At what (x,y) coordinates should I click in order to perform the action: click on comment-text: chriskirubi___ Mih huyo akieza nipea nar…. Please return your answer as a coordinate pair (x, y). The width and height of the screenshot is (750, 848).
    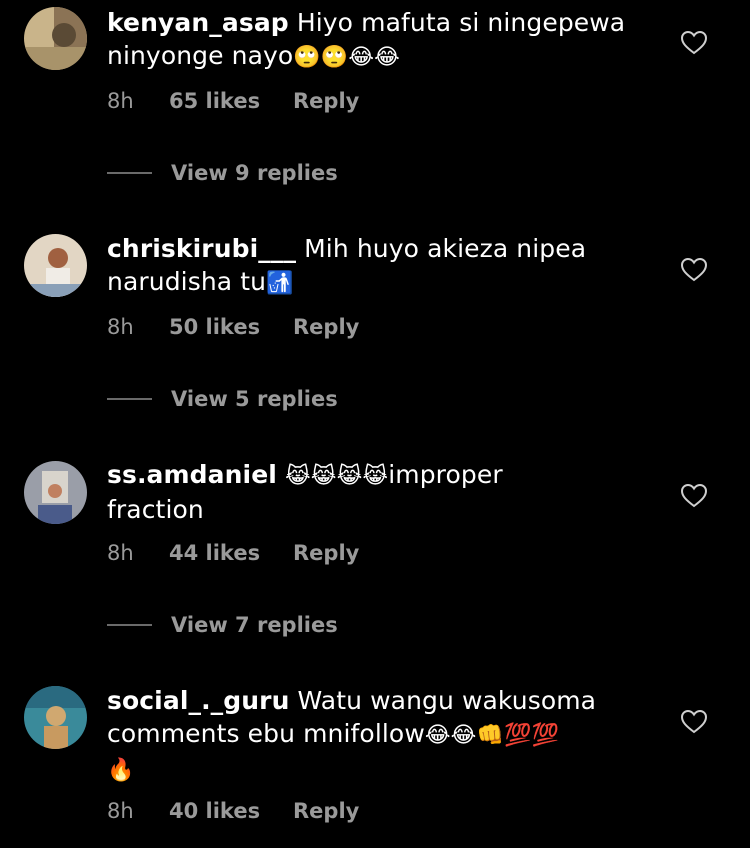
    Looking at the image, I should click on (377, 266).